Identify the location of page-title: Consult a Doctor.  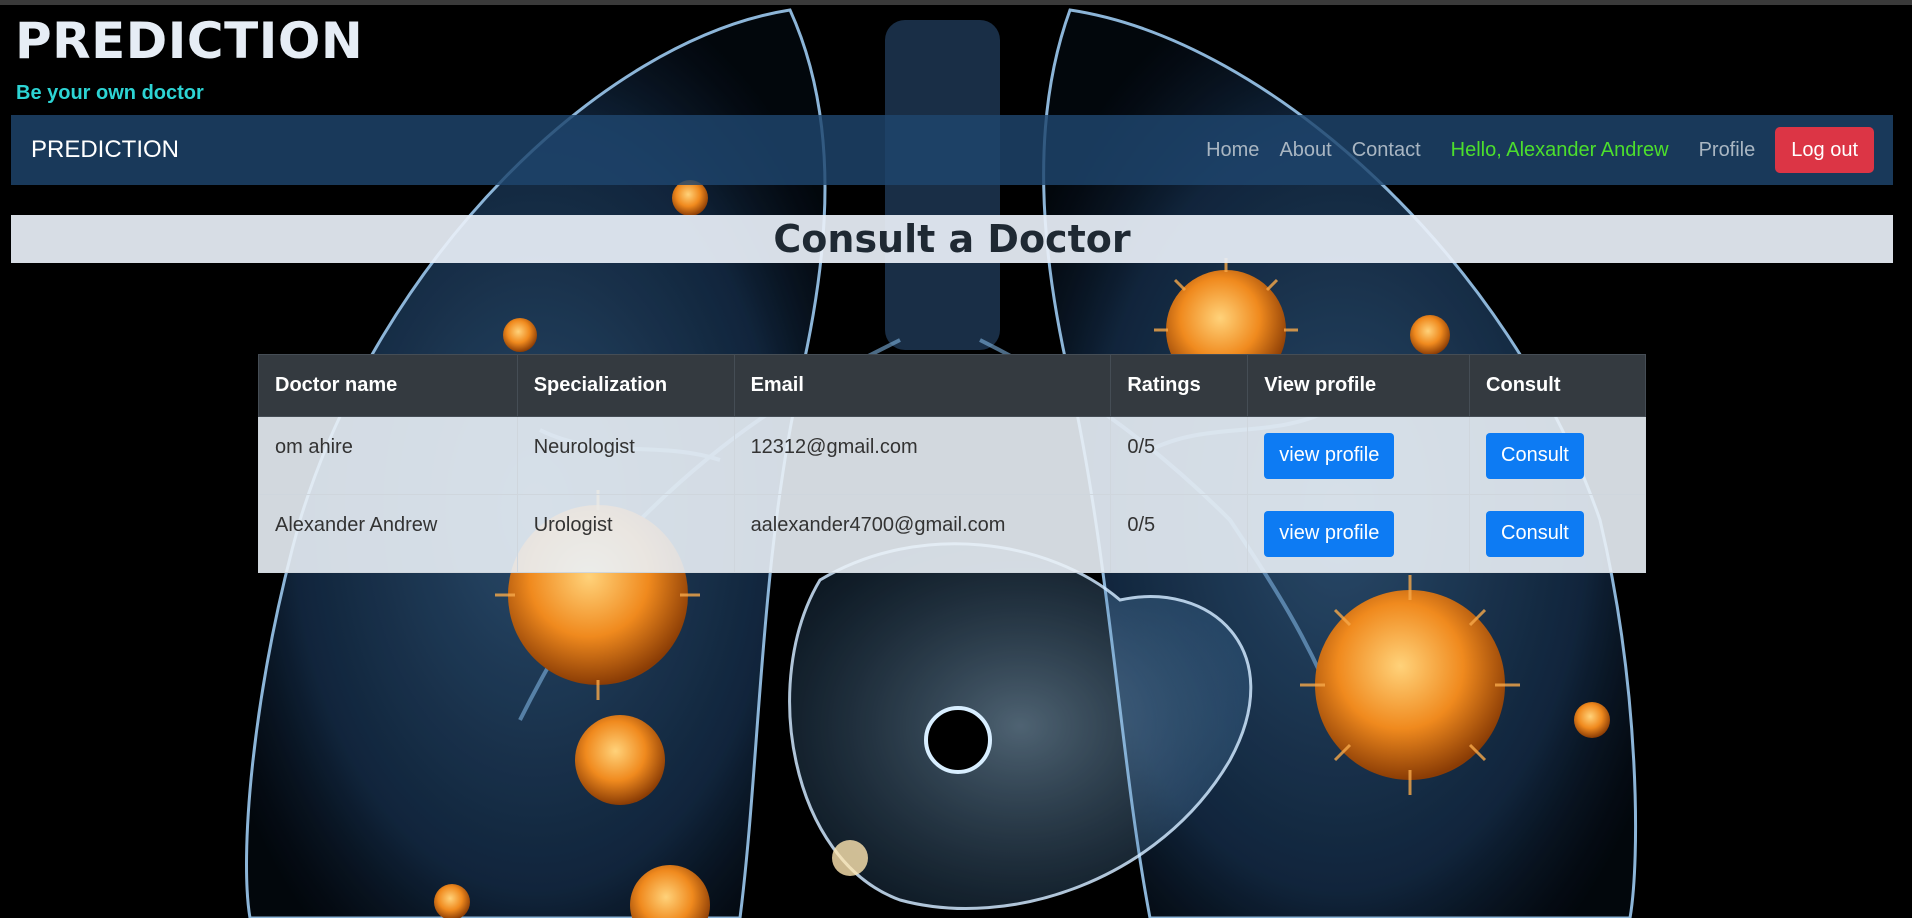
(952, 239).